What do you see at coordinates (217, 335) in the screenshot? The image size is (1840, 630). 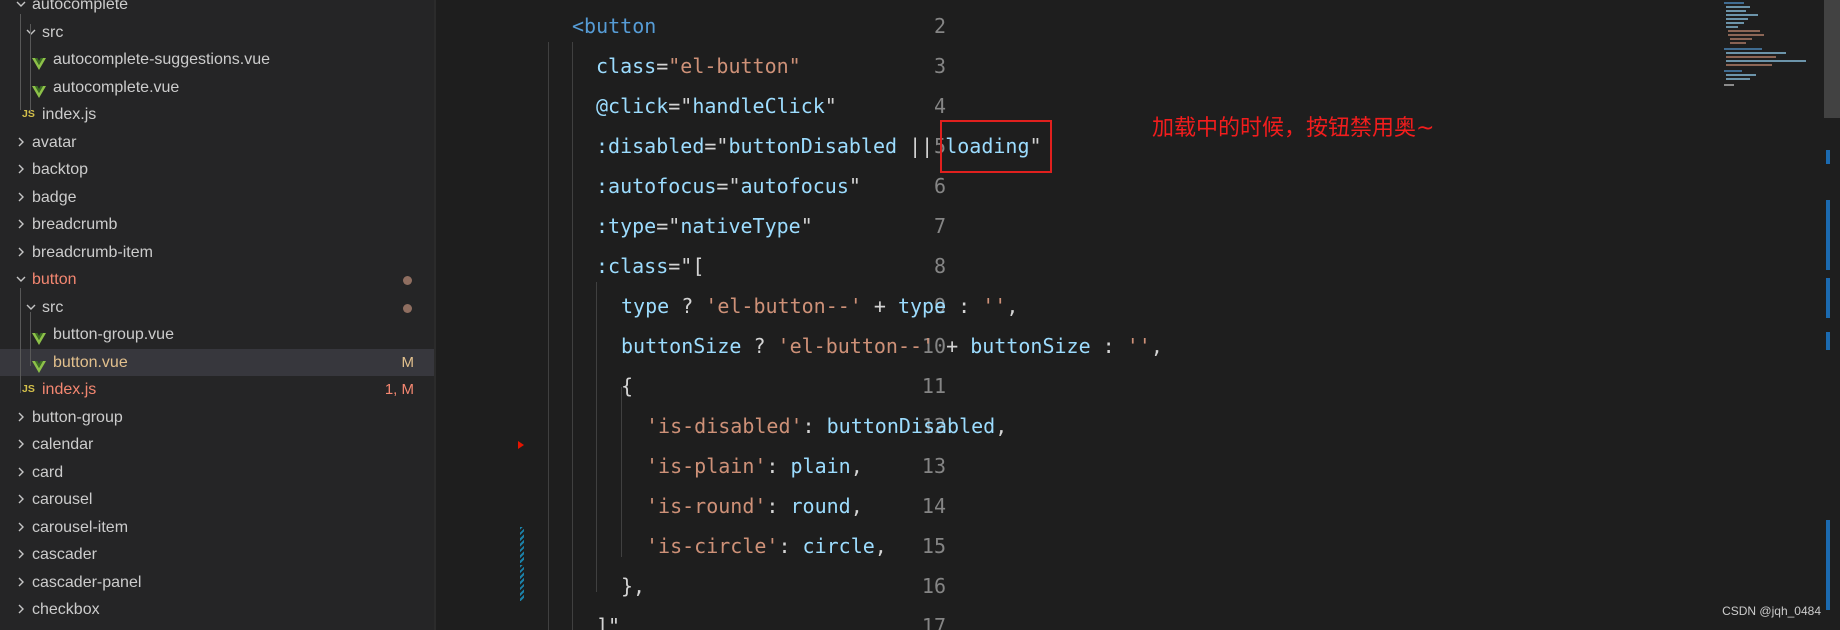 I see `explorer-item: button-group.vue` at bounding box center [217, 335].